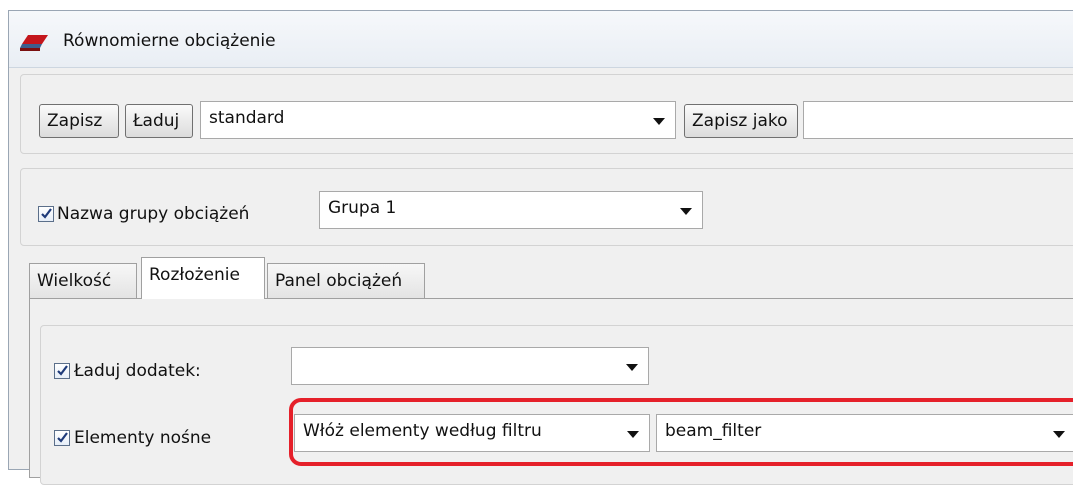  What do you see at coordinates (159, 121) in the screenshot?
I see `load-button: Ładuj` at bounding box center [159, 121].